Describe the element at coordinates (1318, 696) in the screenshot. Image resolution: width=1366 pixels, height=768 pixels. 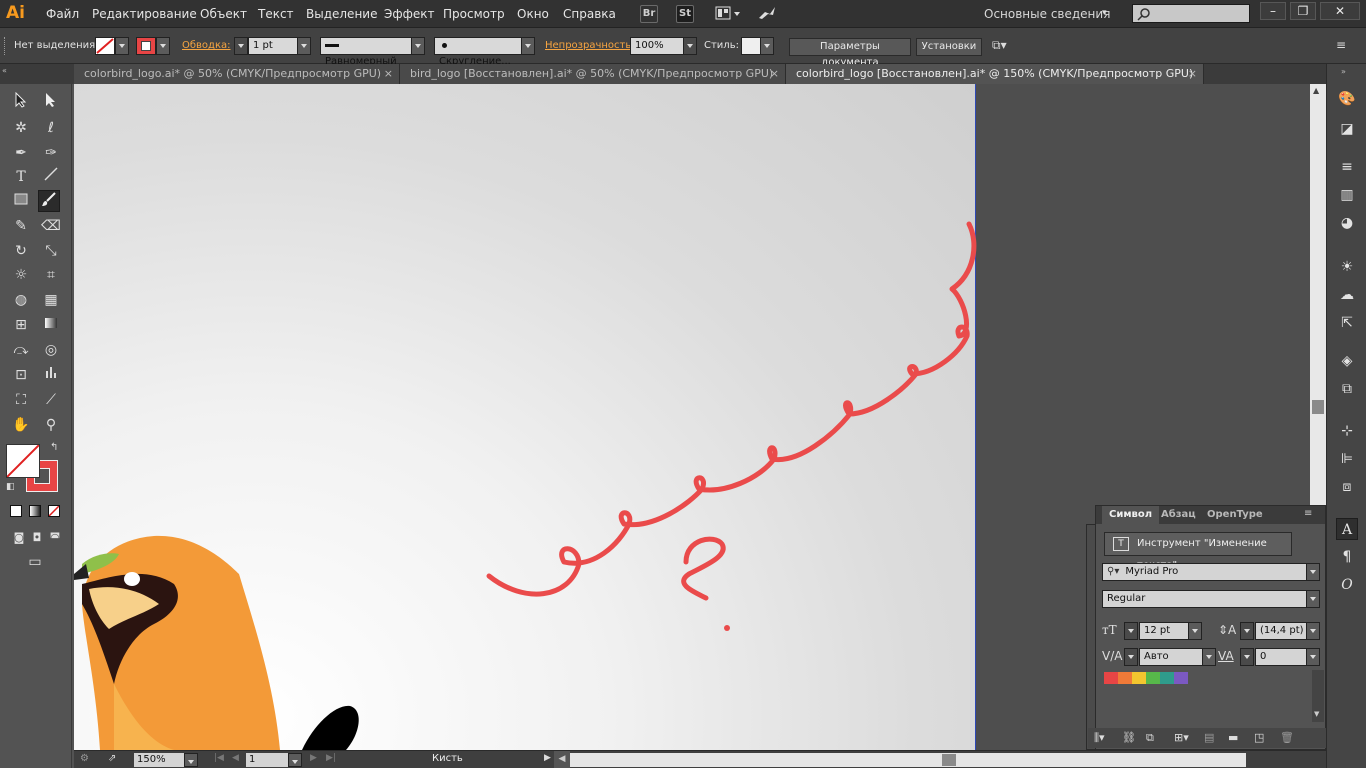
I see `panel-scrollbar: ▼` at that location.